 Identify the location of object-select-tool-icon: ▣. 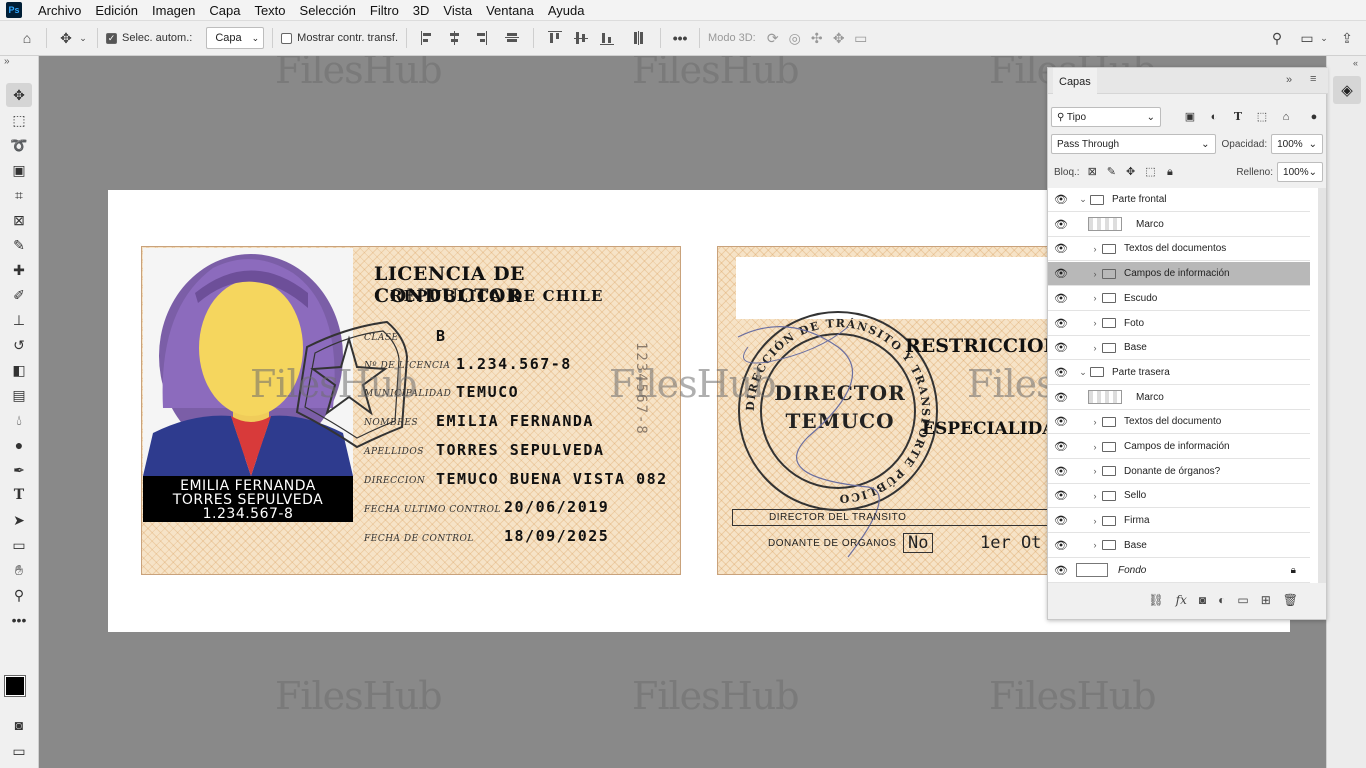
(19, 170).